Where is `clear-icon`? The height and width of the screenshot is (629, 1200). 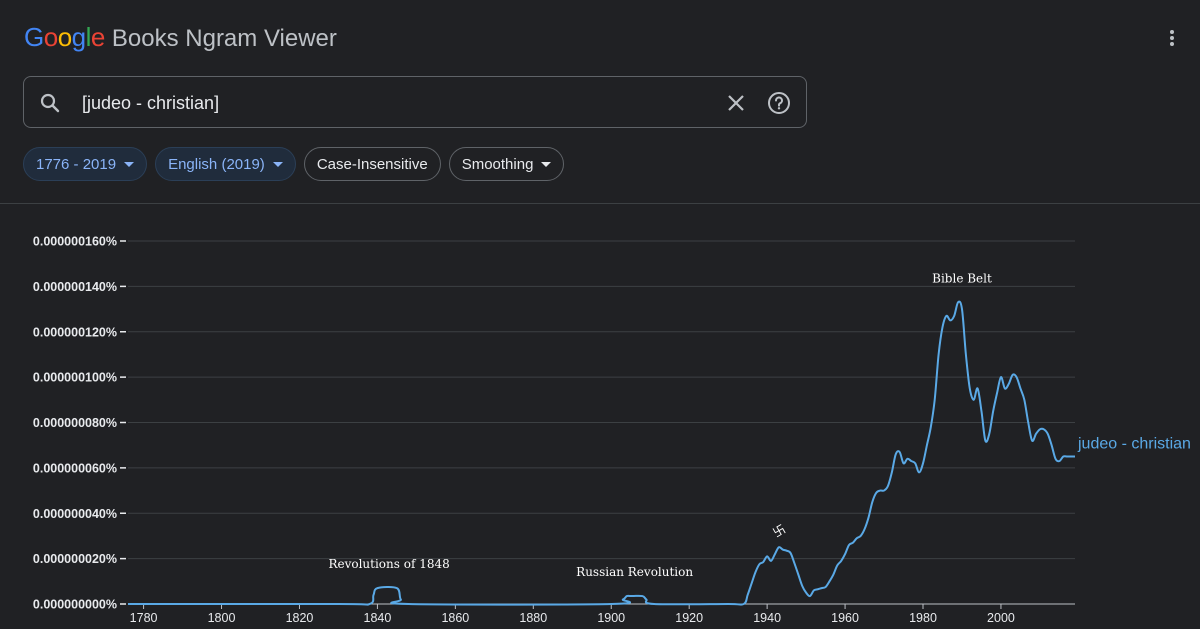
clear-icon is located at coordinates (736, 103).